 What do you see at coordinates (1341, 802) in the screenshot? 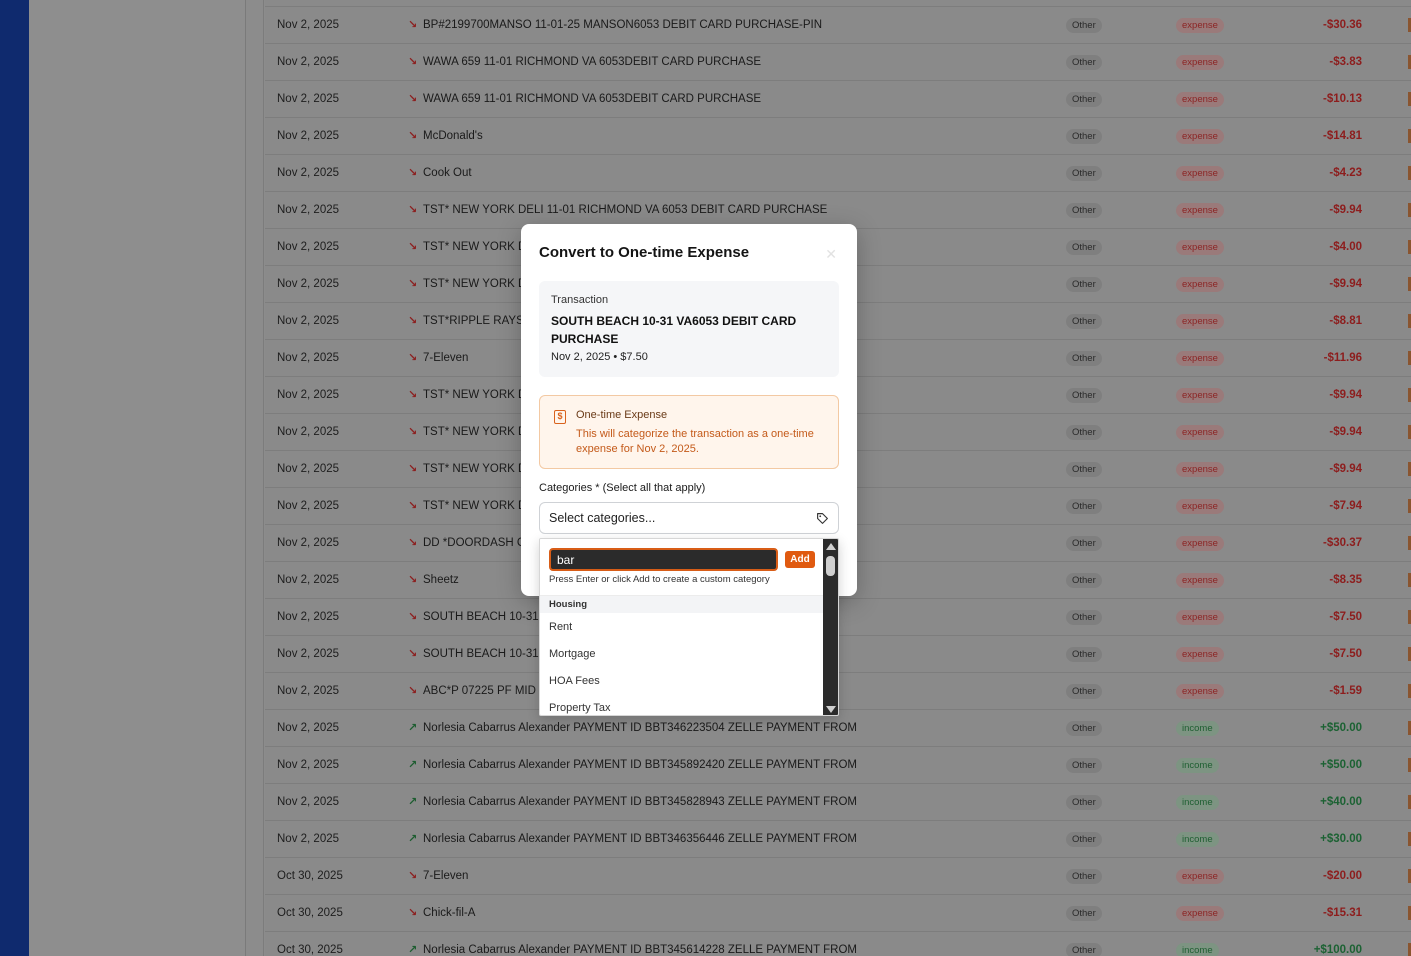
I see `row-amount: +$40.00` at bounding box center [1341, 802].